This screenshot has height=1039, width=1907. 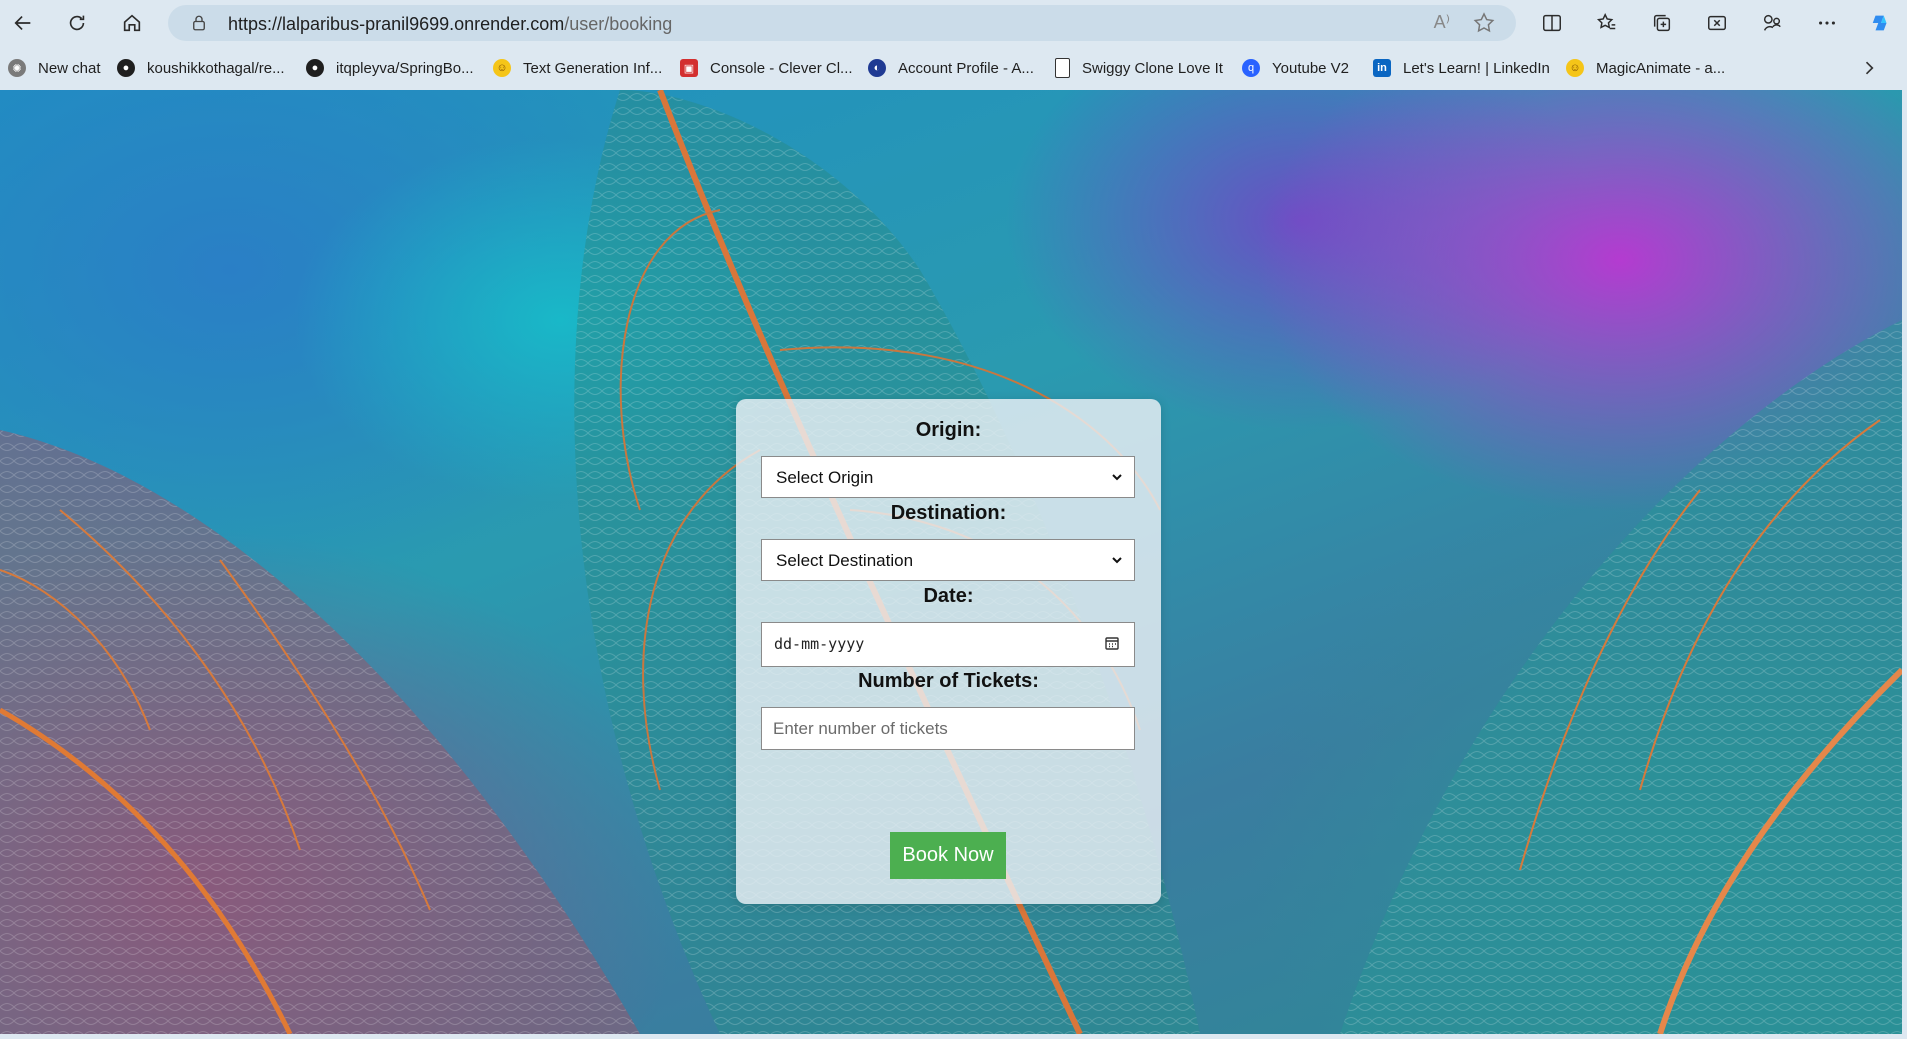 I want to click on more-menu-button, so click(x=1827, y=23).